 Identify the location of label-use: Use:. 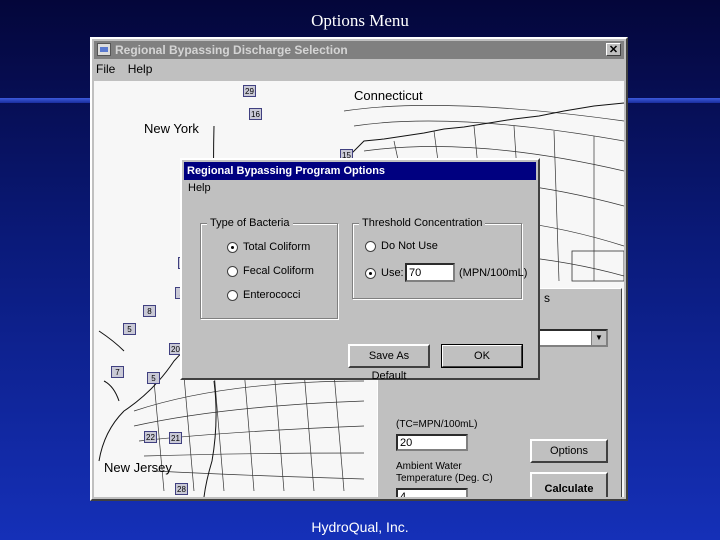
(392, 273).